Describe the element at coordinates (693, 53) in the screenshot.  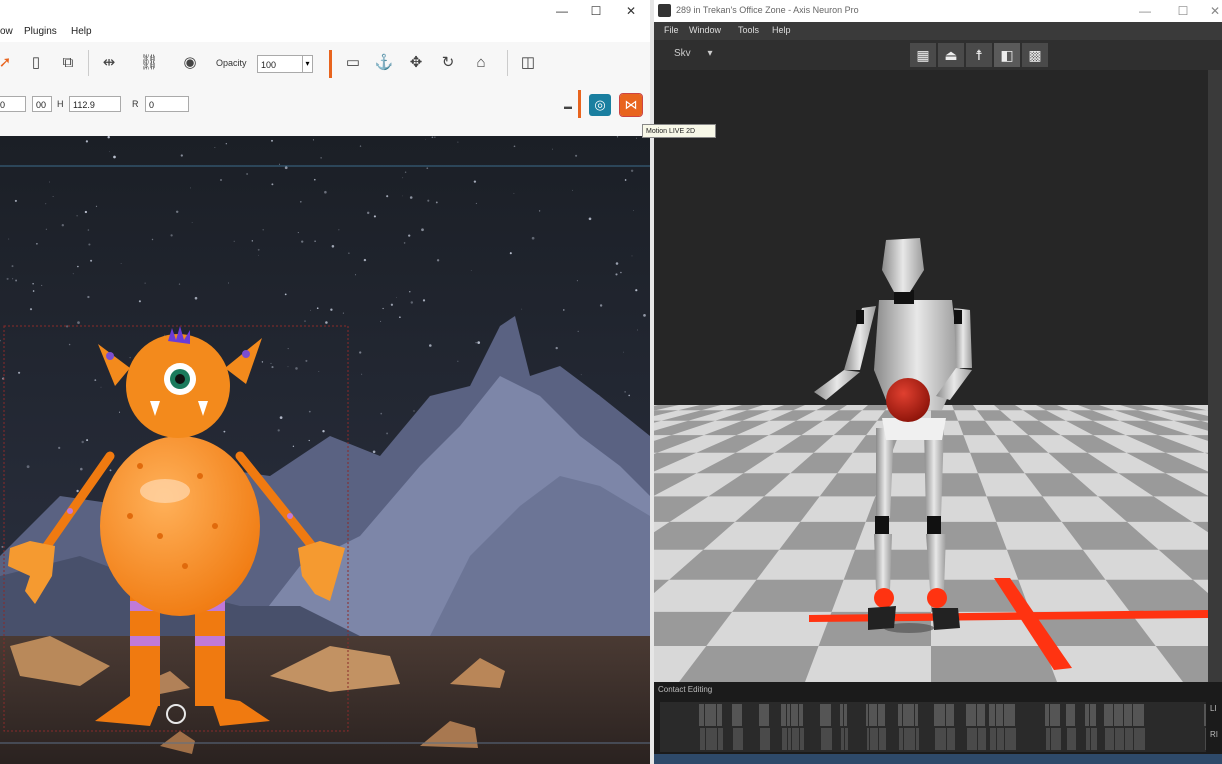
I see `view-dropdown: Skv ▾` at that location.